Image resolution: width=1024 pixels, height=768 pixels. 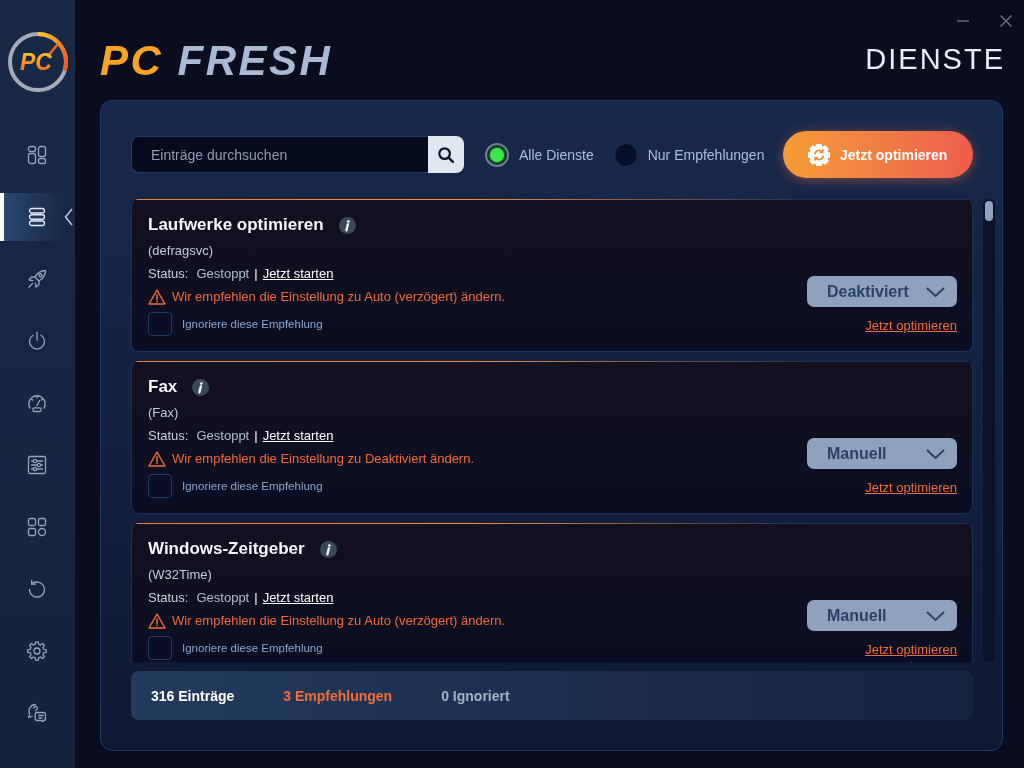 I want to click on recommendation-text: Wir empfehlen die Einstellung zu Deaktiviert ändern., so click(x=323, y=459).